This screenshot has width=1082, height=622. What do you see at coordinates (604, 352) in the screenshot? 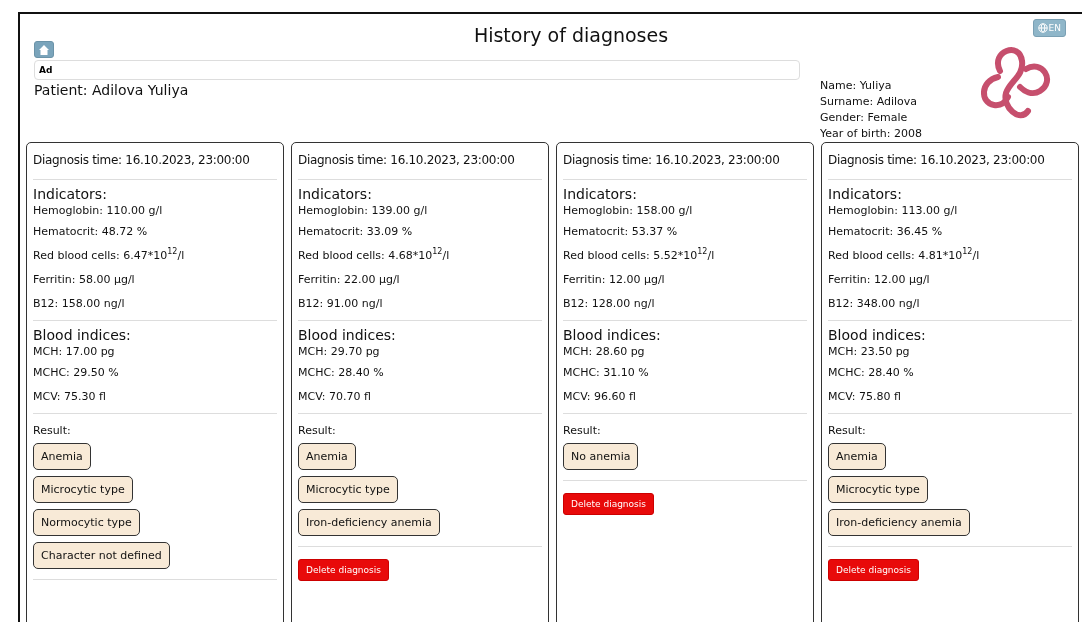
I see `index-value: MCH: 28.60 pg` at bounding box center [604, 352].